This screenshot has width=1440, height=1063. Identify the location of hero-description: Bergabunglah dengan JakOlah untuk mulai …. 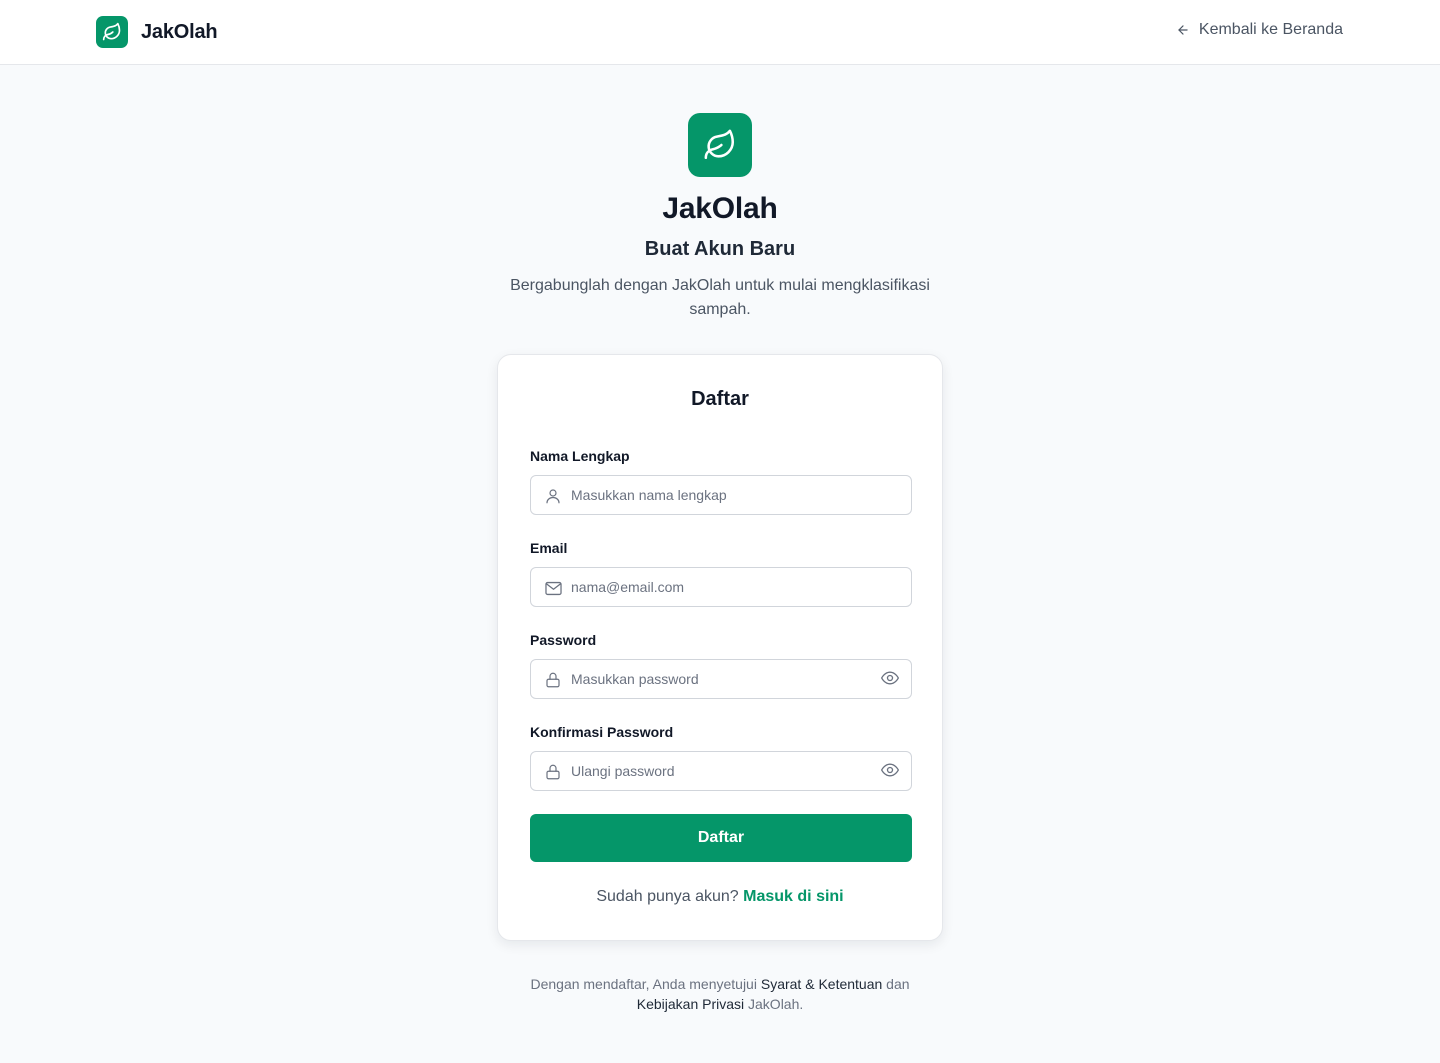
(720, 297).